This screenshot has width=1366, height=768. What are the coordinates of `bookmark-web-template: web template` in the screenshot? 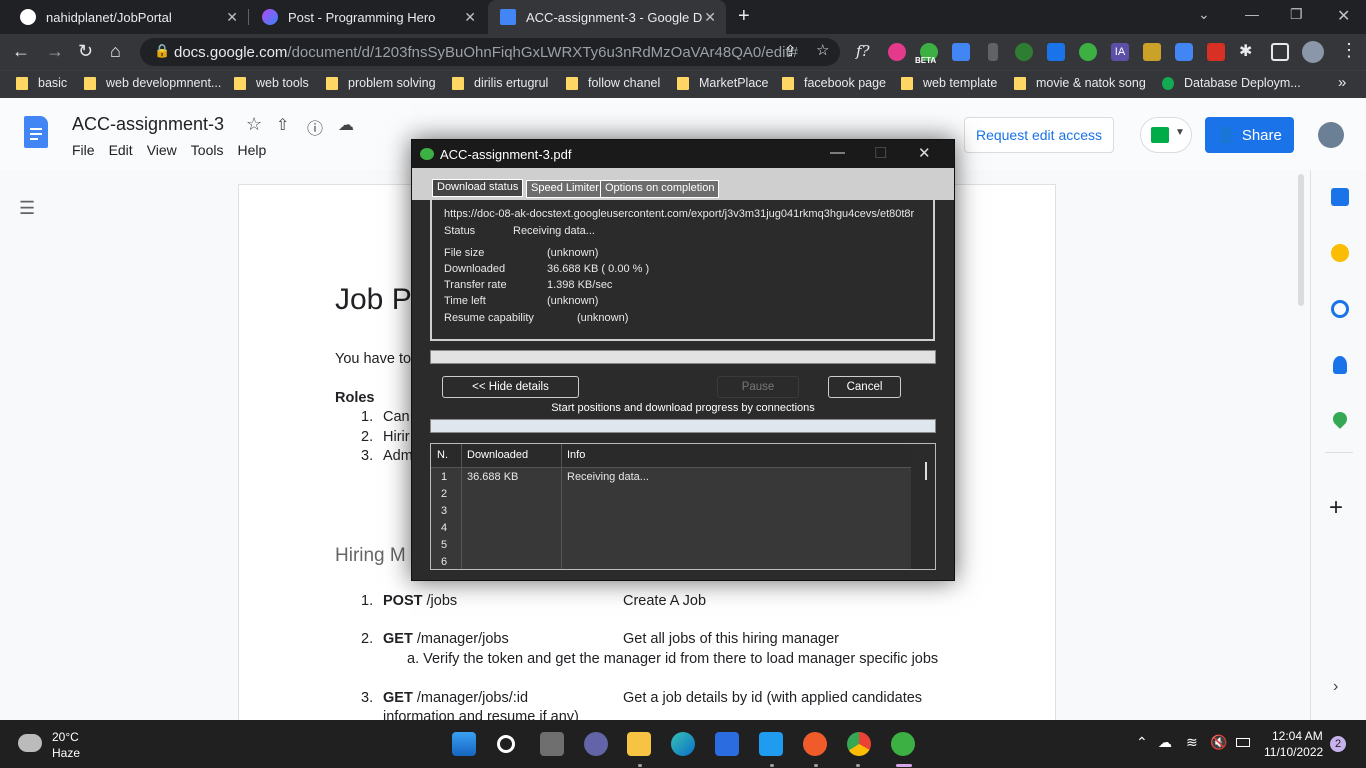 It's located at (949, 83).